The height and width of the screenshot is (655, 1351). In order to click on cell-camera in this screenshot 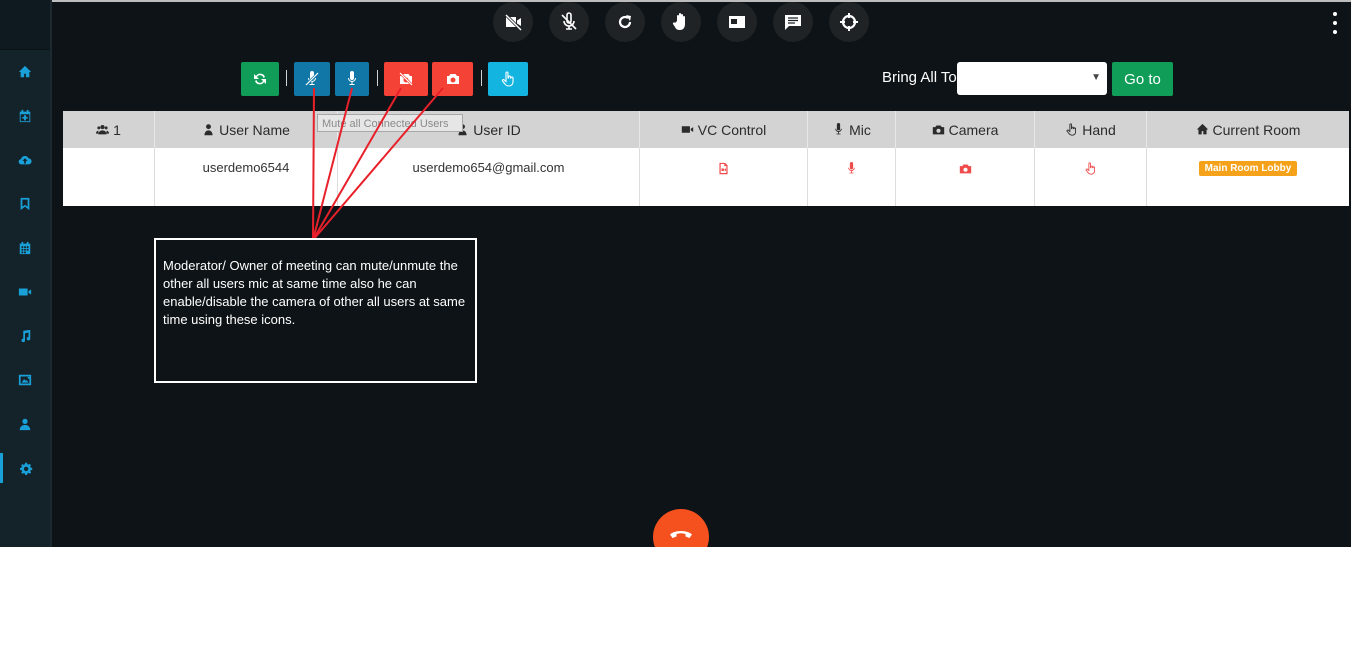, I will do `click(965, 177)`.